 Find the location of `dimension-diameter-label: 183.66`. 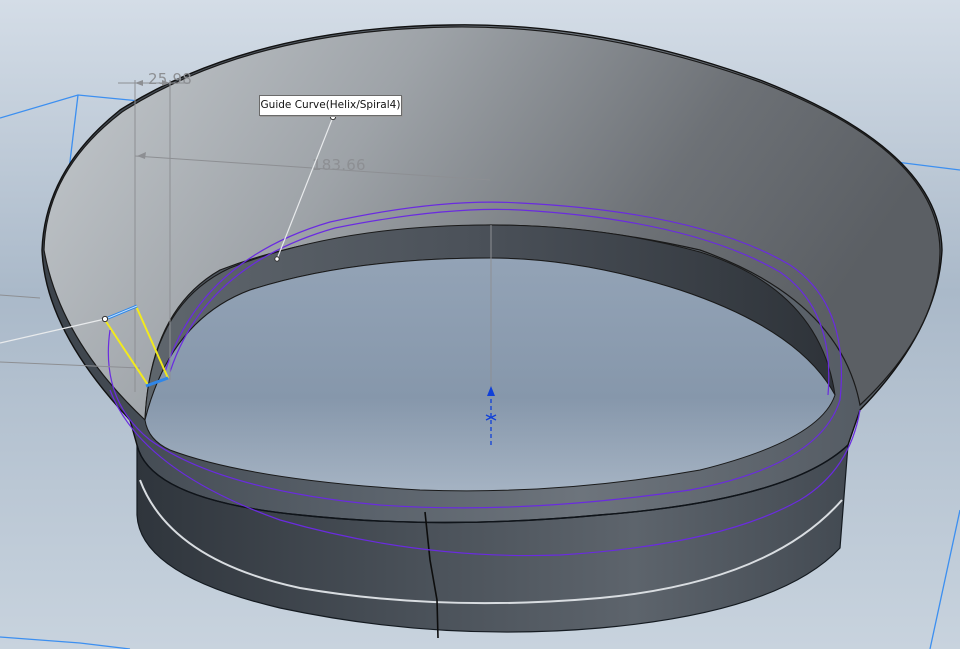

dimension-diameter-label: 183.66 is located at coordinates (339, 165).